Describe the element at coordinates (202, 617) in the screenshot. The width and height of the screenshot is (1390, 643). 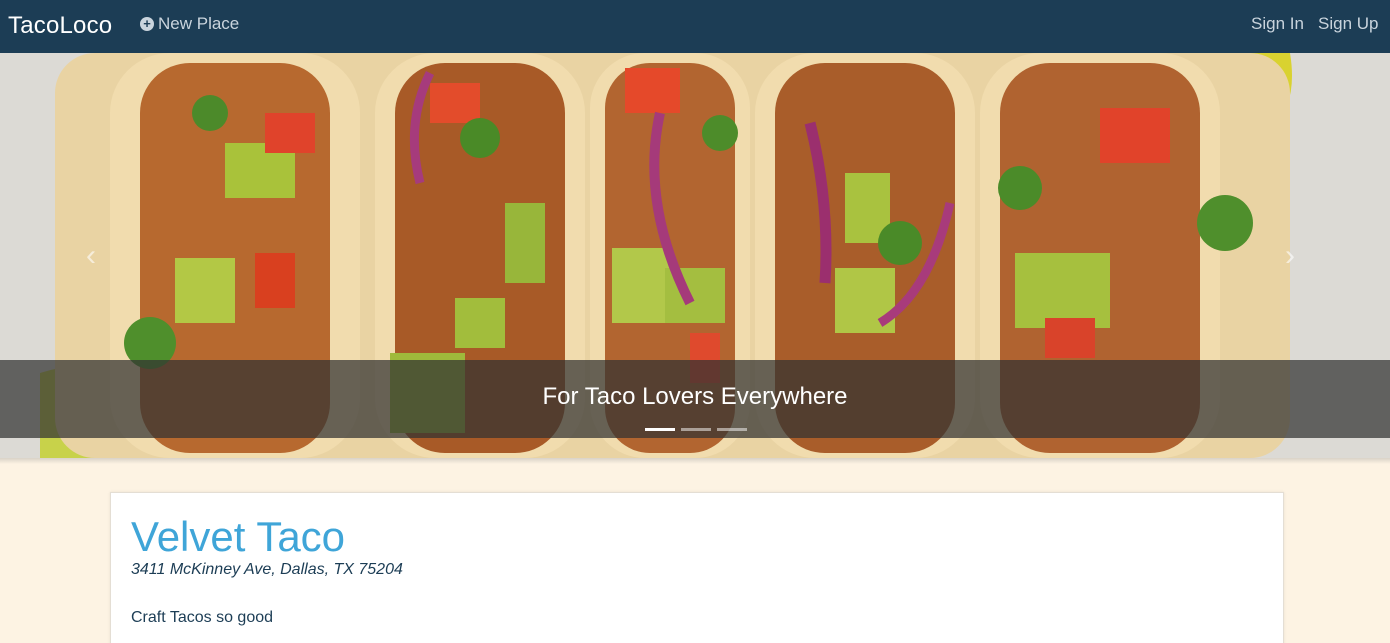
I see `place-description: Craft Tacos so good` at that location.